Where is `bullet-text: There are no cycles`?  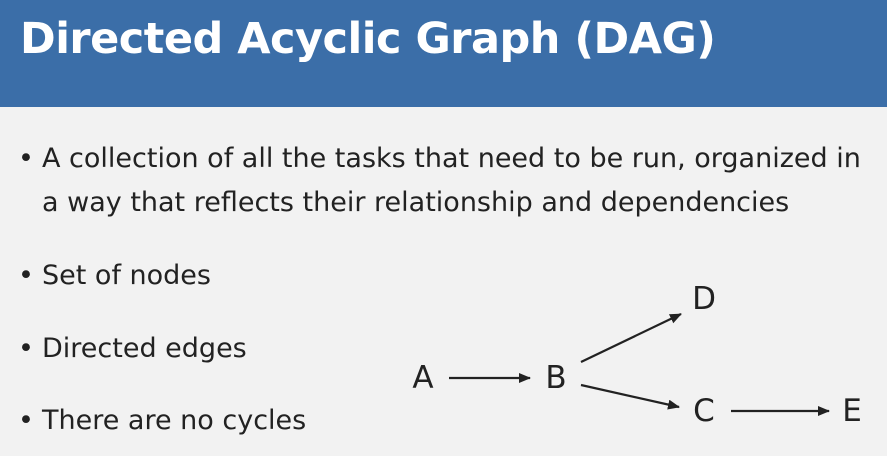
bullet-text: There are no cycles is located at coordinates (174, 420).